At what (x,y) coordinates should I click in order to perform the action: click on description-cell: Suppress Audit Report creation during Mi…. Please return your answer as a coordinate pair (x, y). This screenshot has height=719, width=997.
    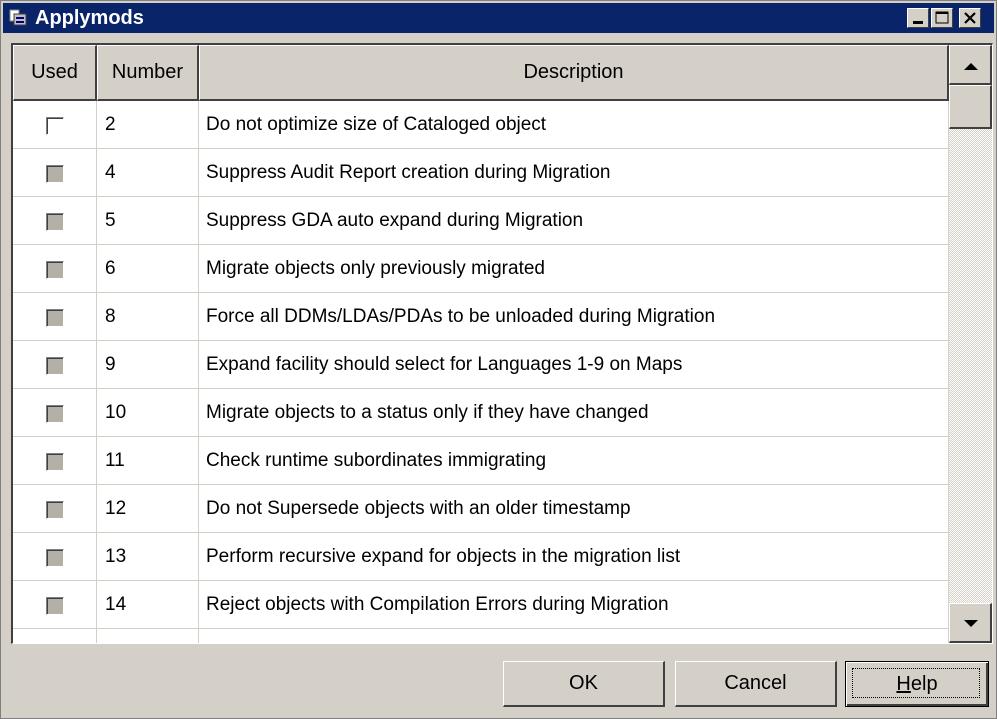
    Looking at the image, I should click on (574, 173).